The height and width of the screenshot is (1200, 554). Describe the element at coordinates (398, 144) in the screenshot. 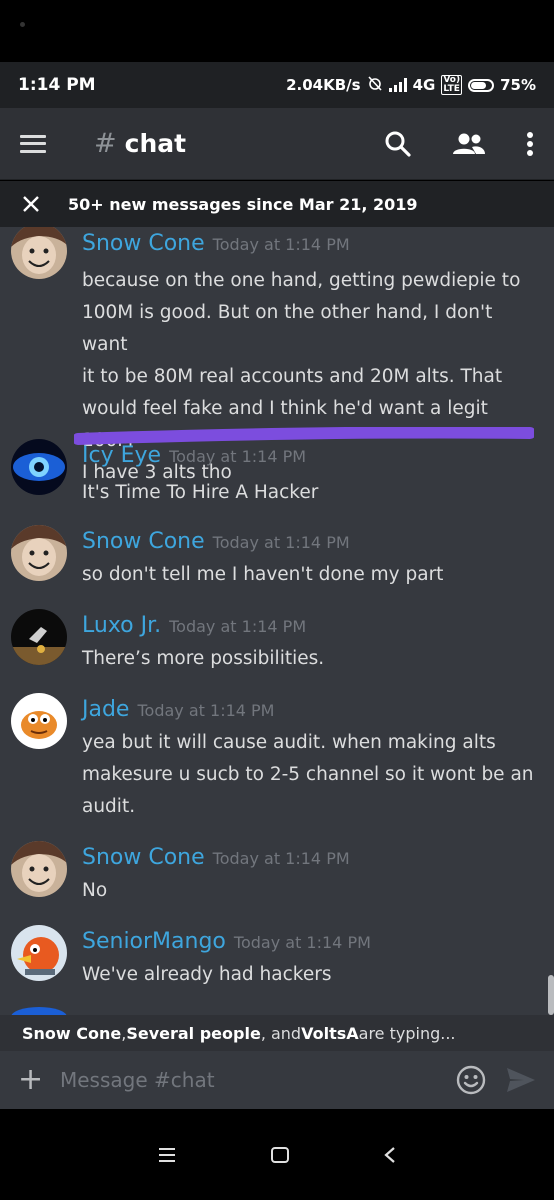

I see `search-icon` at that location.